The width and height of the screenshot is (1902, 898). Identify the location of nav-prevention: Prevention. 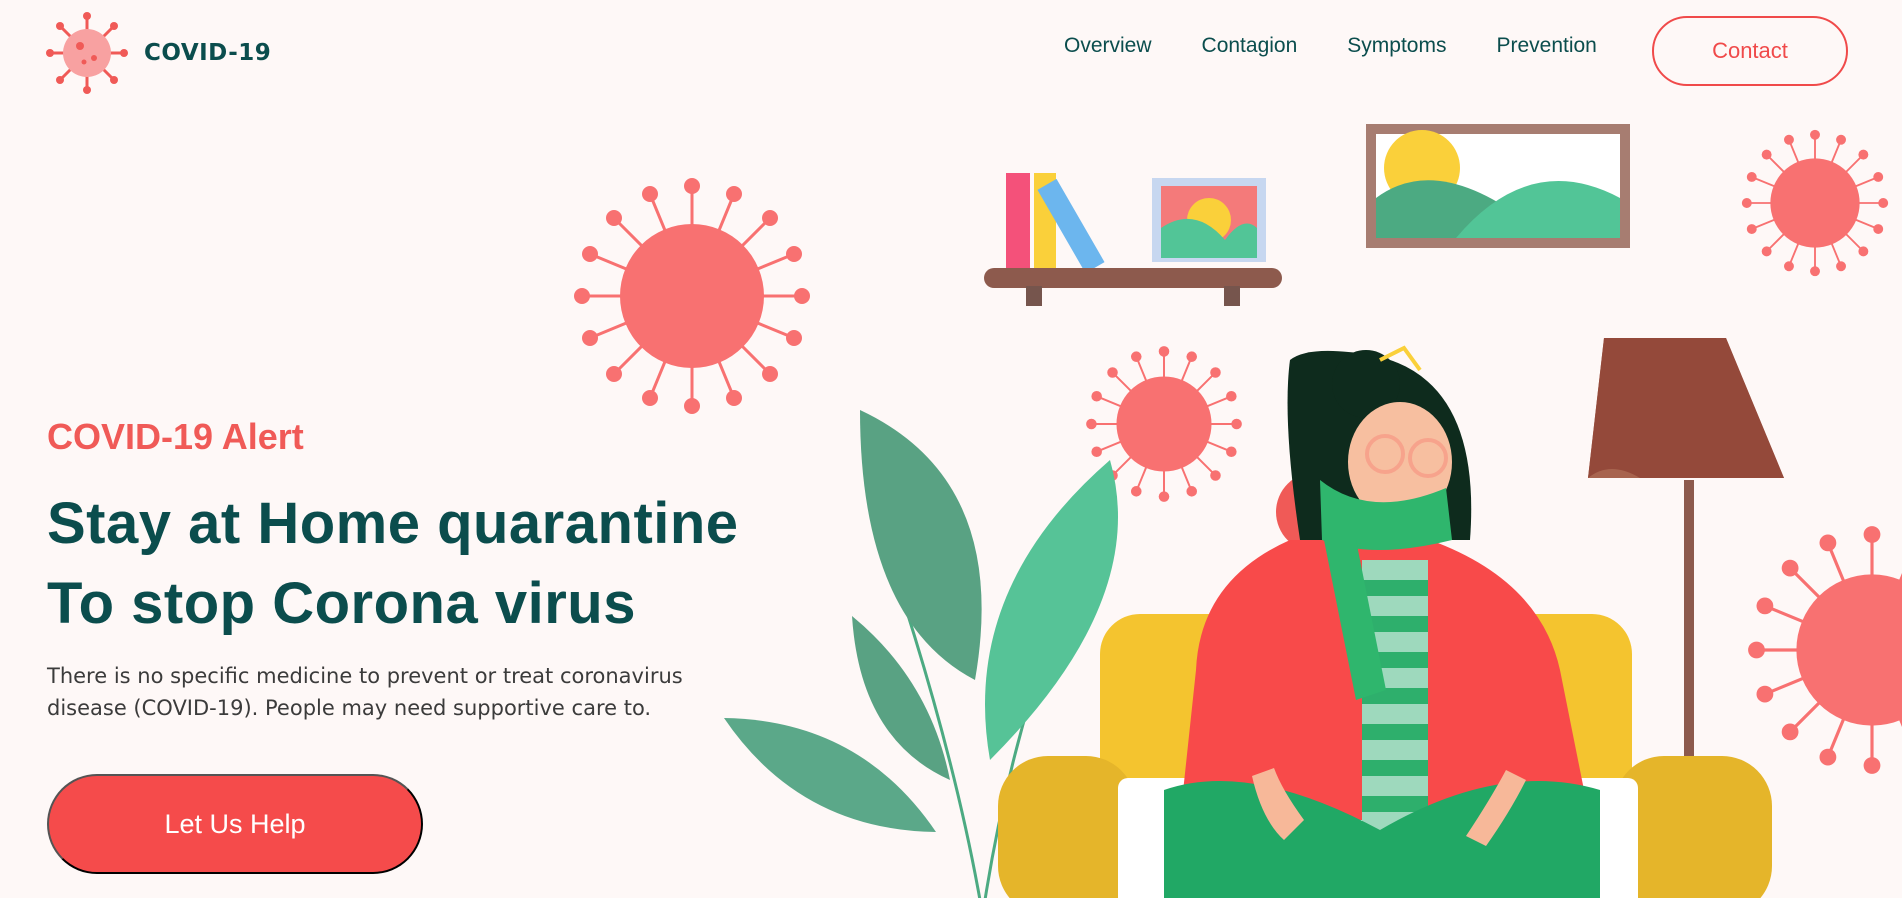
(1546, 46).